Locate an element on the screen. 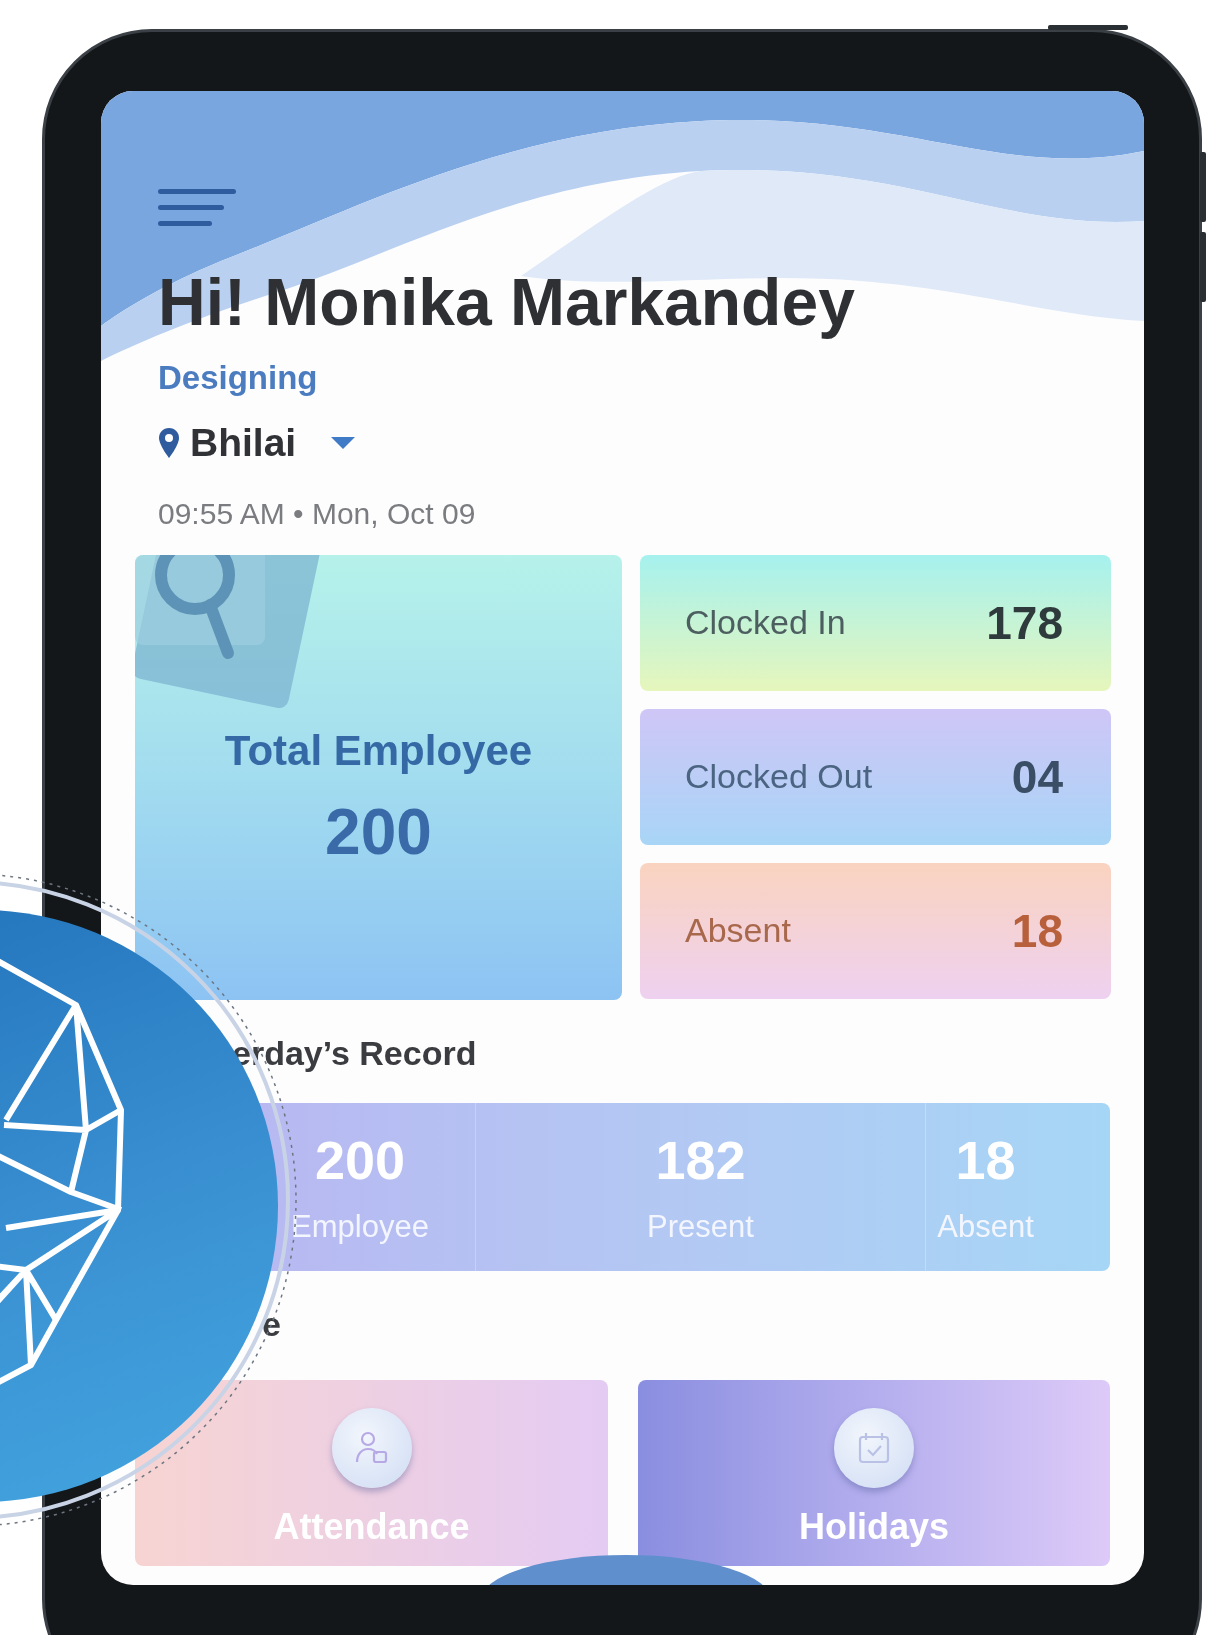 The height and width of the screenshot is (1635, 1224). total-employee-value: 200 is located at coordinates (378, 831).